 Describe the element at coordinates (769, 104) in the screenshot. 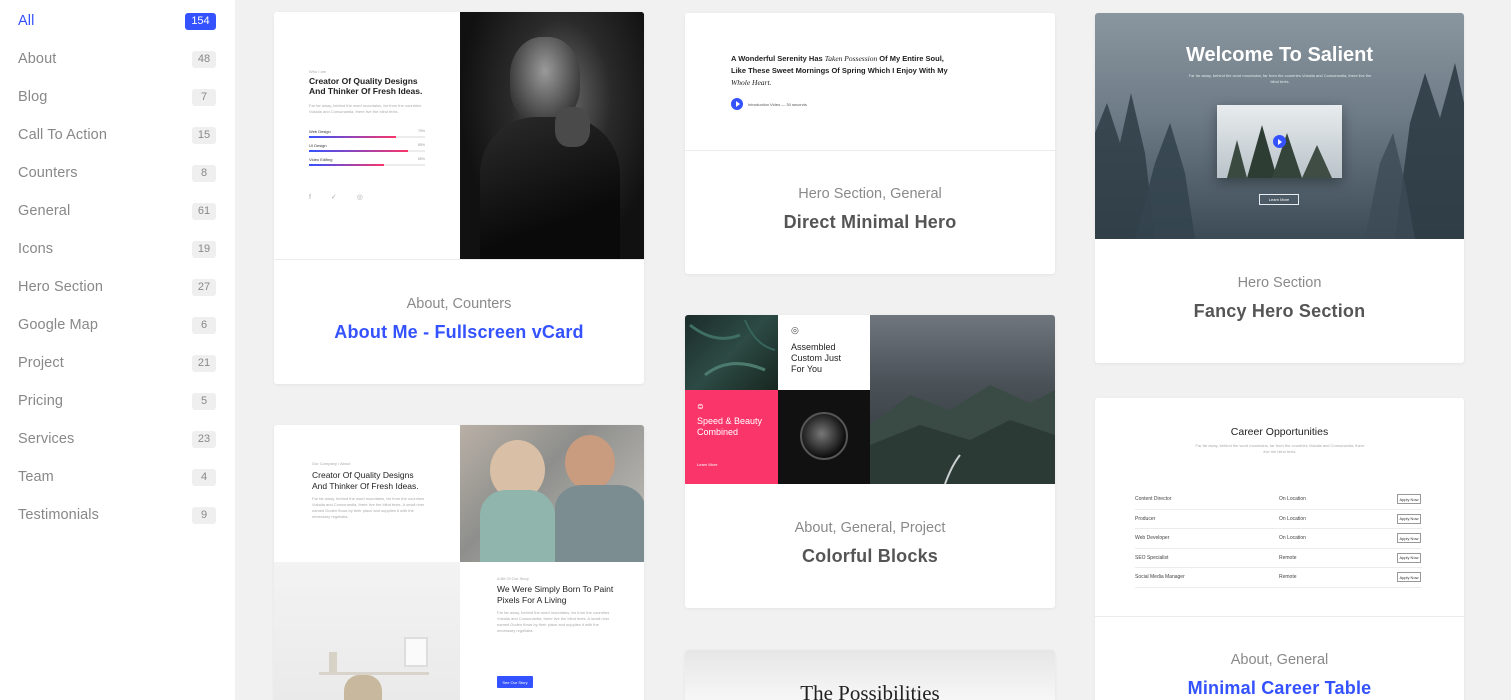

I see `video-play-row: Introduction Video — 30 seconds` at that location.